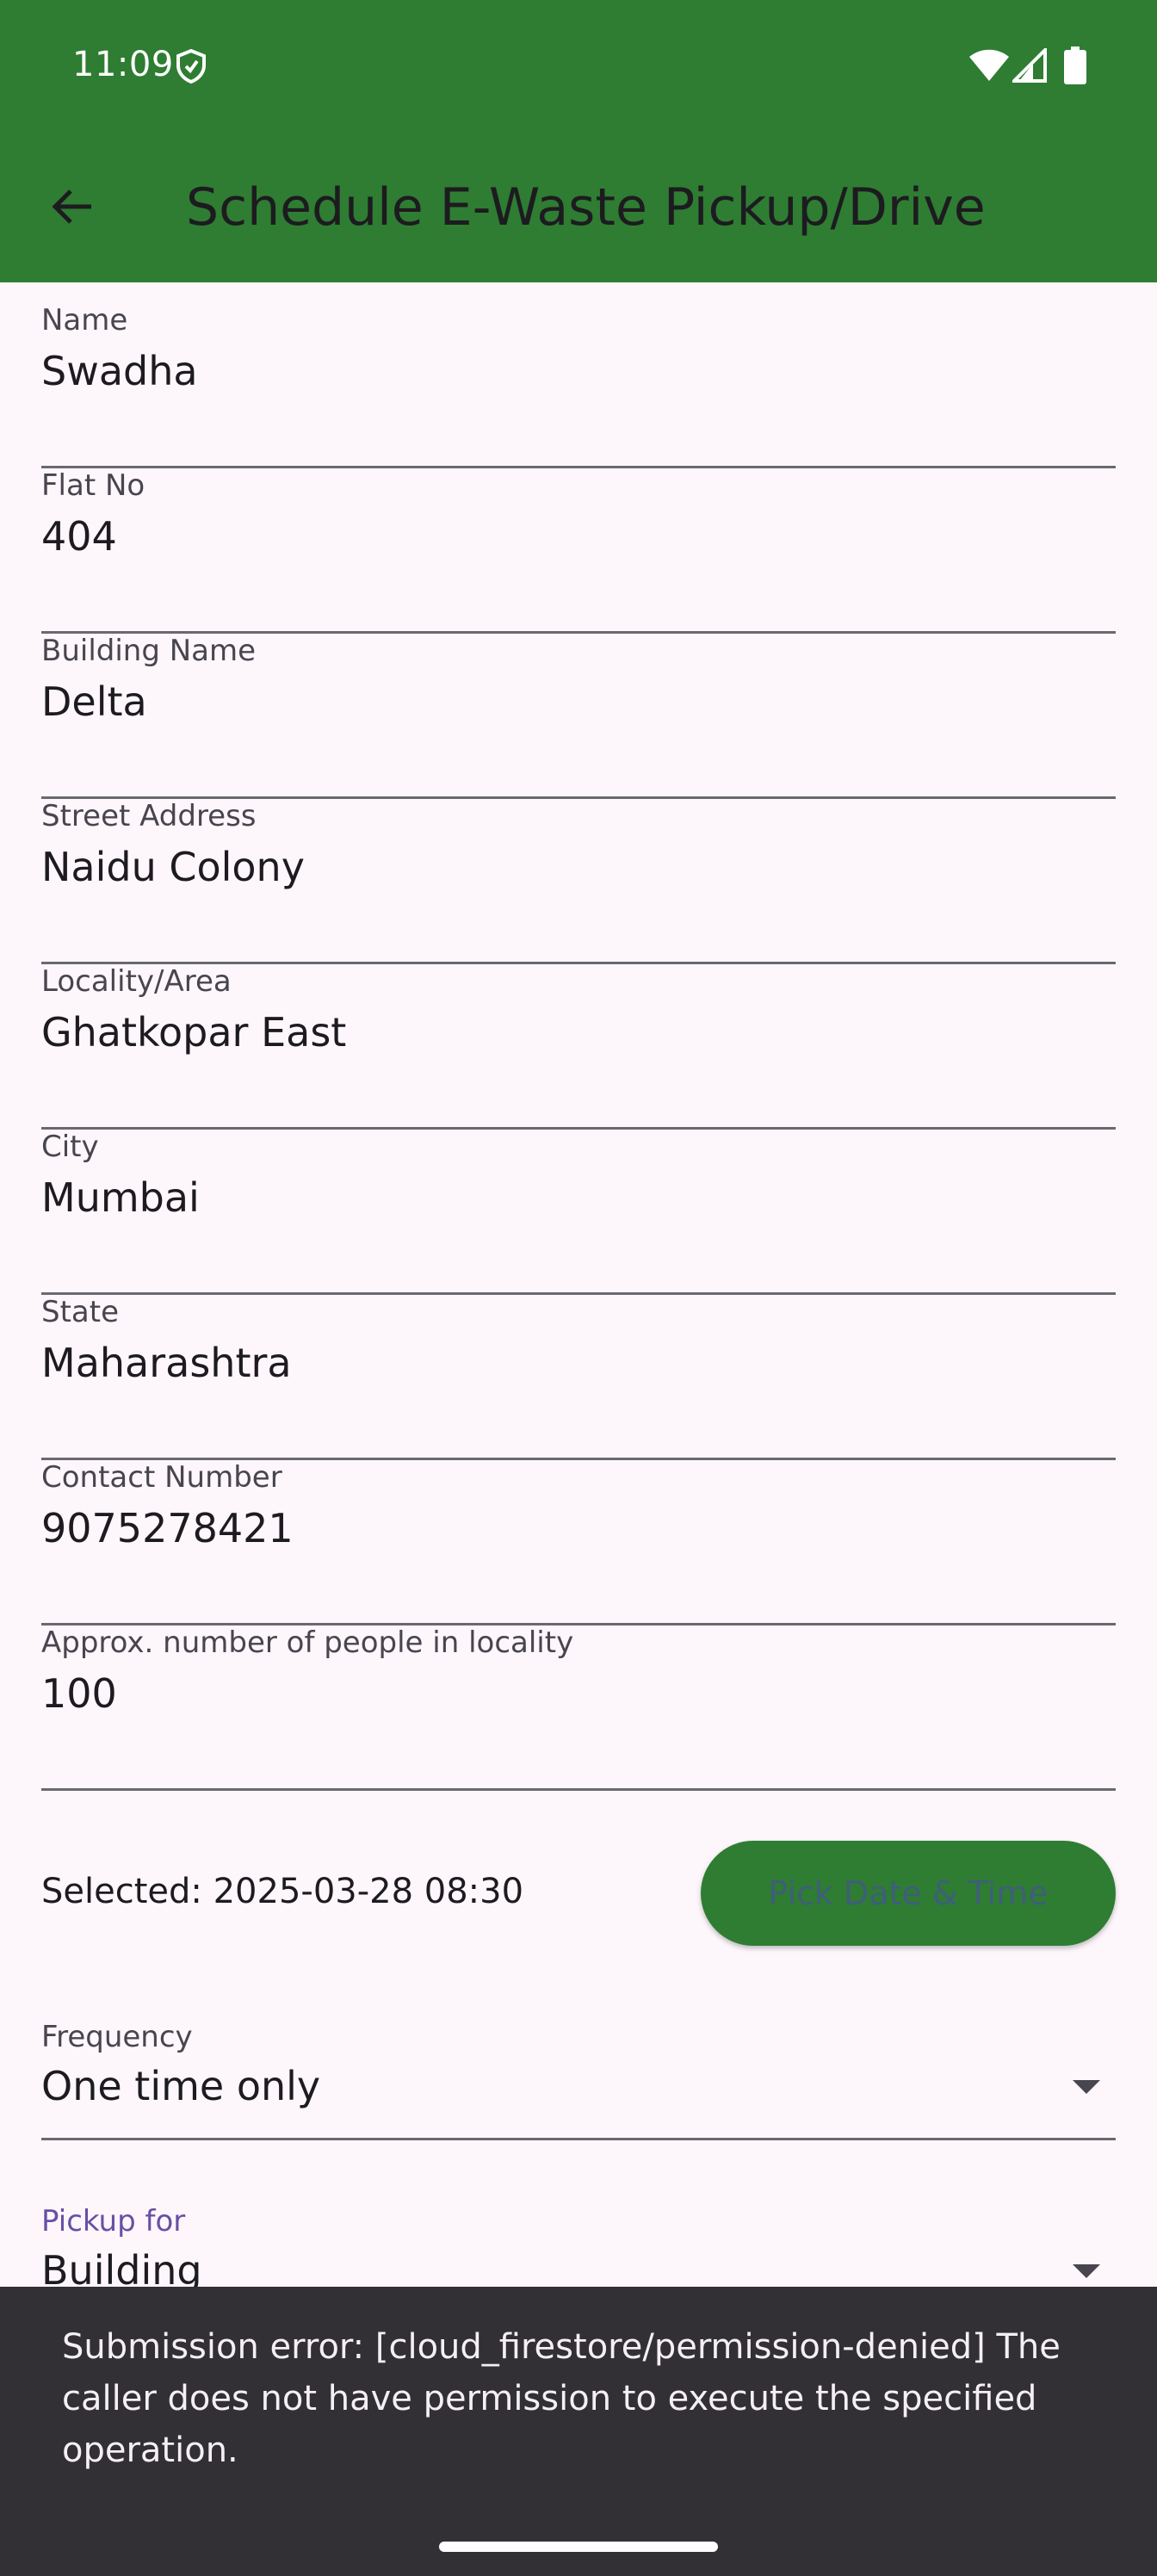 This screenshot has width=1157, height=2576. I want to click on field-label: City, so click(70, 1147).